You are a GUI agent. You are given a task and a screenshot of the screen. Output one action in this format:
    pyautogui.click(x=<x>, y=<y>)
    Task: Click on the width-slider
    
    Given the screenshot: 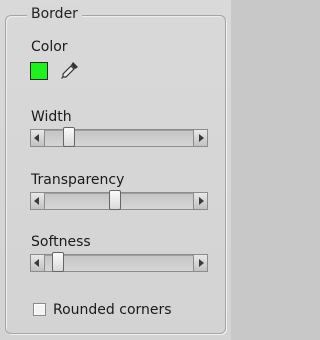 What is the action you would take?
    pyautogui.click(x=119, y=137)
    